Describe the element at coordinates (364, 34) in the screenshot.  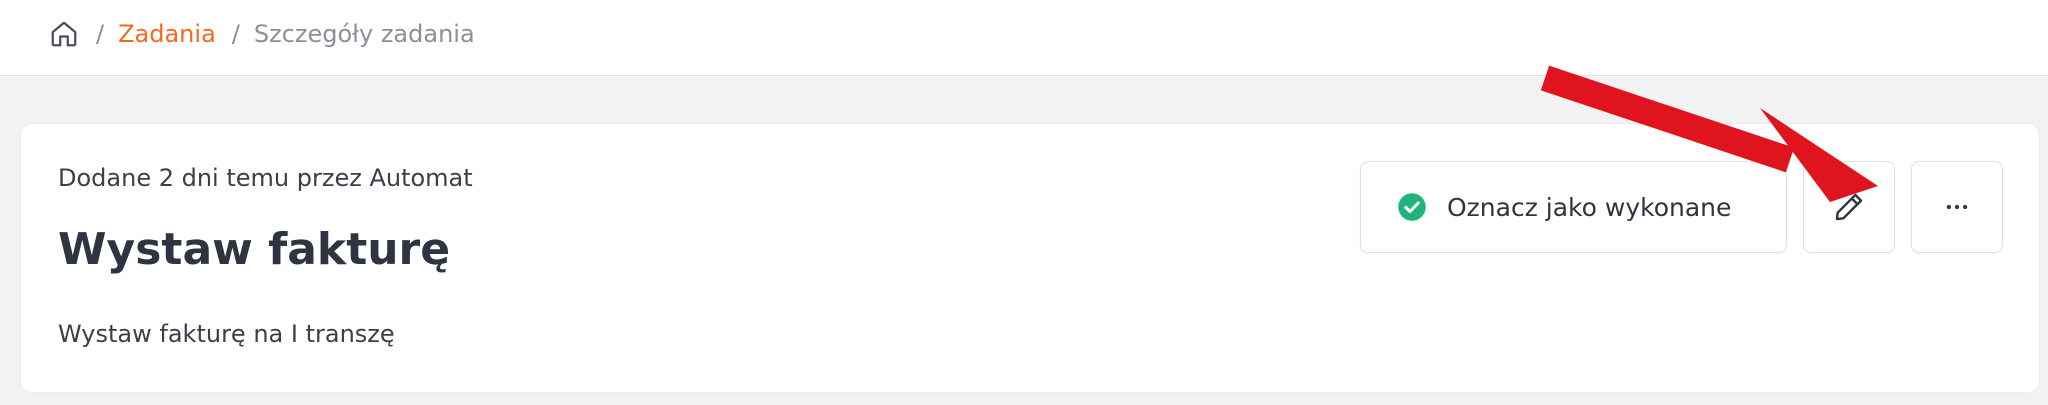
I see `breadcrumb-current: Szczegóły zadania` at that location.